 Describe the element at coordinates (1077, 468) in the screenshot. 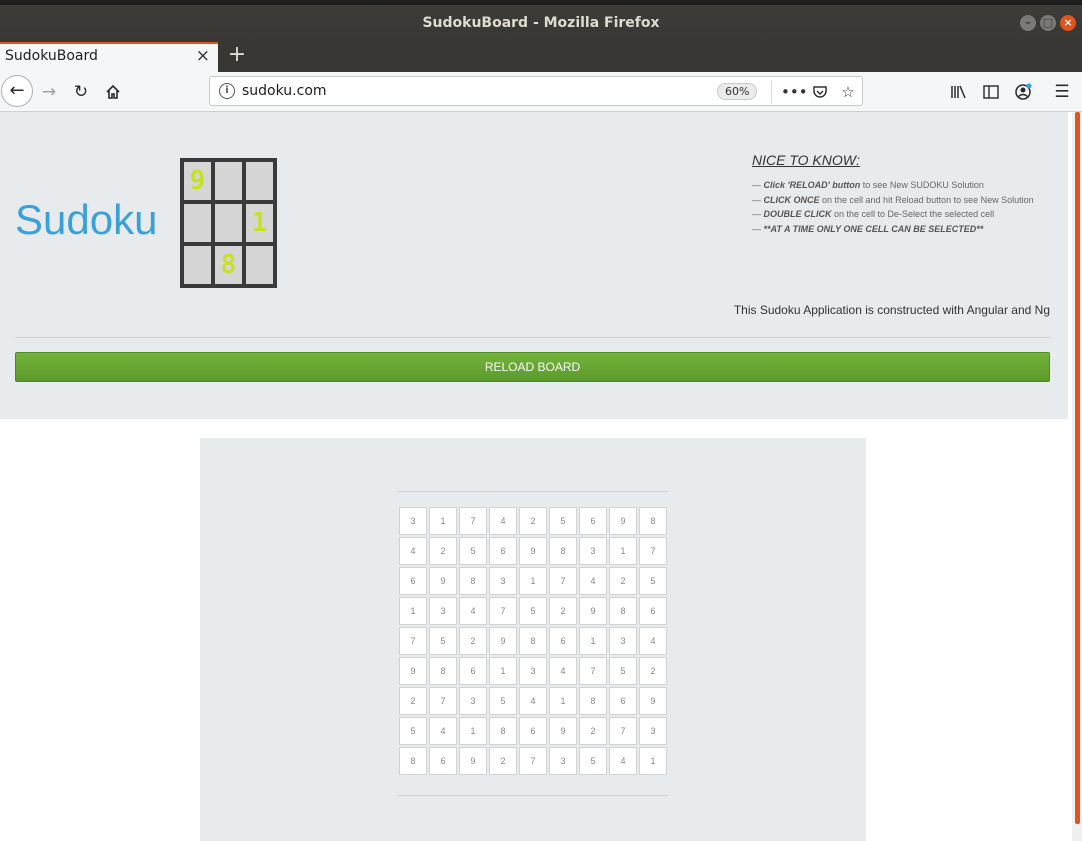

I see `scrollbar-thumb` at that location.